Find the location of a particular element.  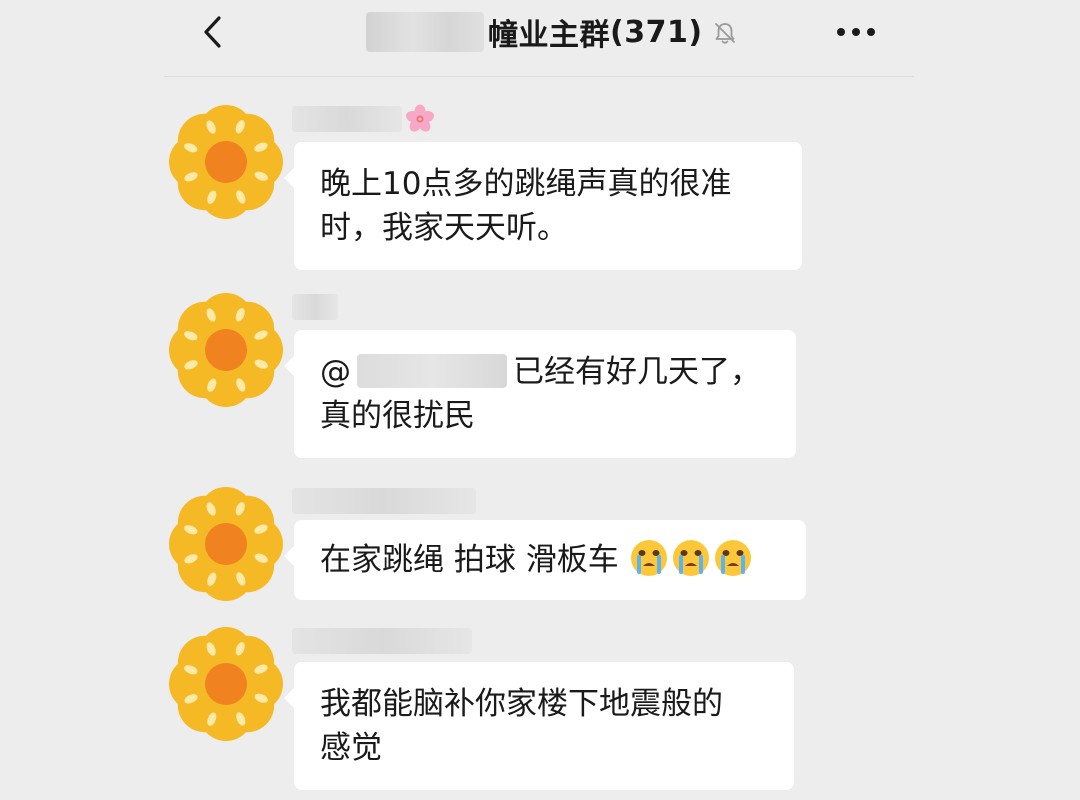

message-bubble: 在家跳绳 拍球 滑板车 is located at coordinates (545, 560).